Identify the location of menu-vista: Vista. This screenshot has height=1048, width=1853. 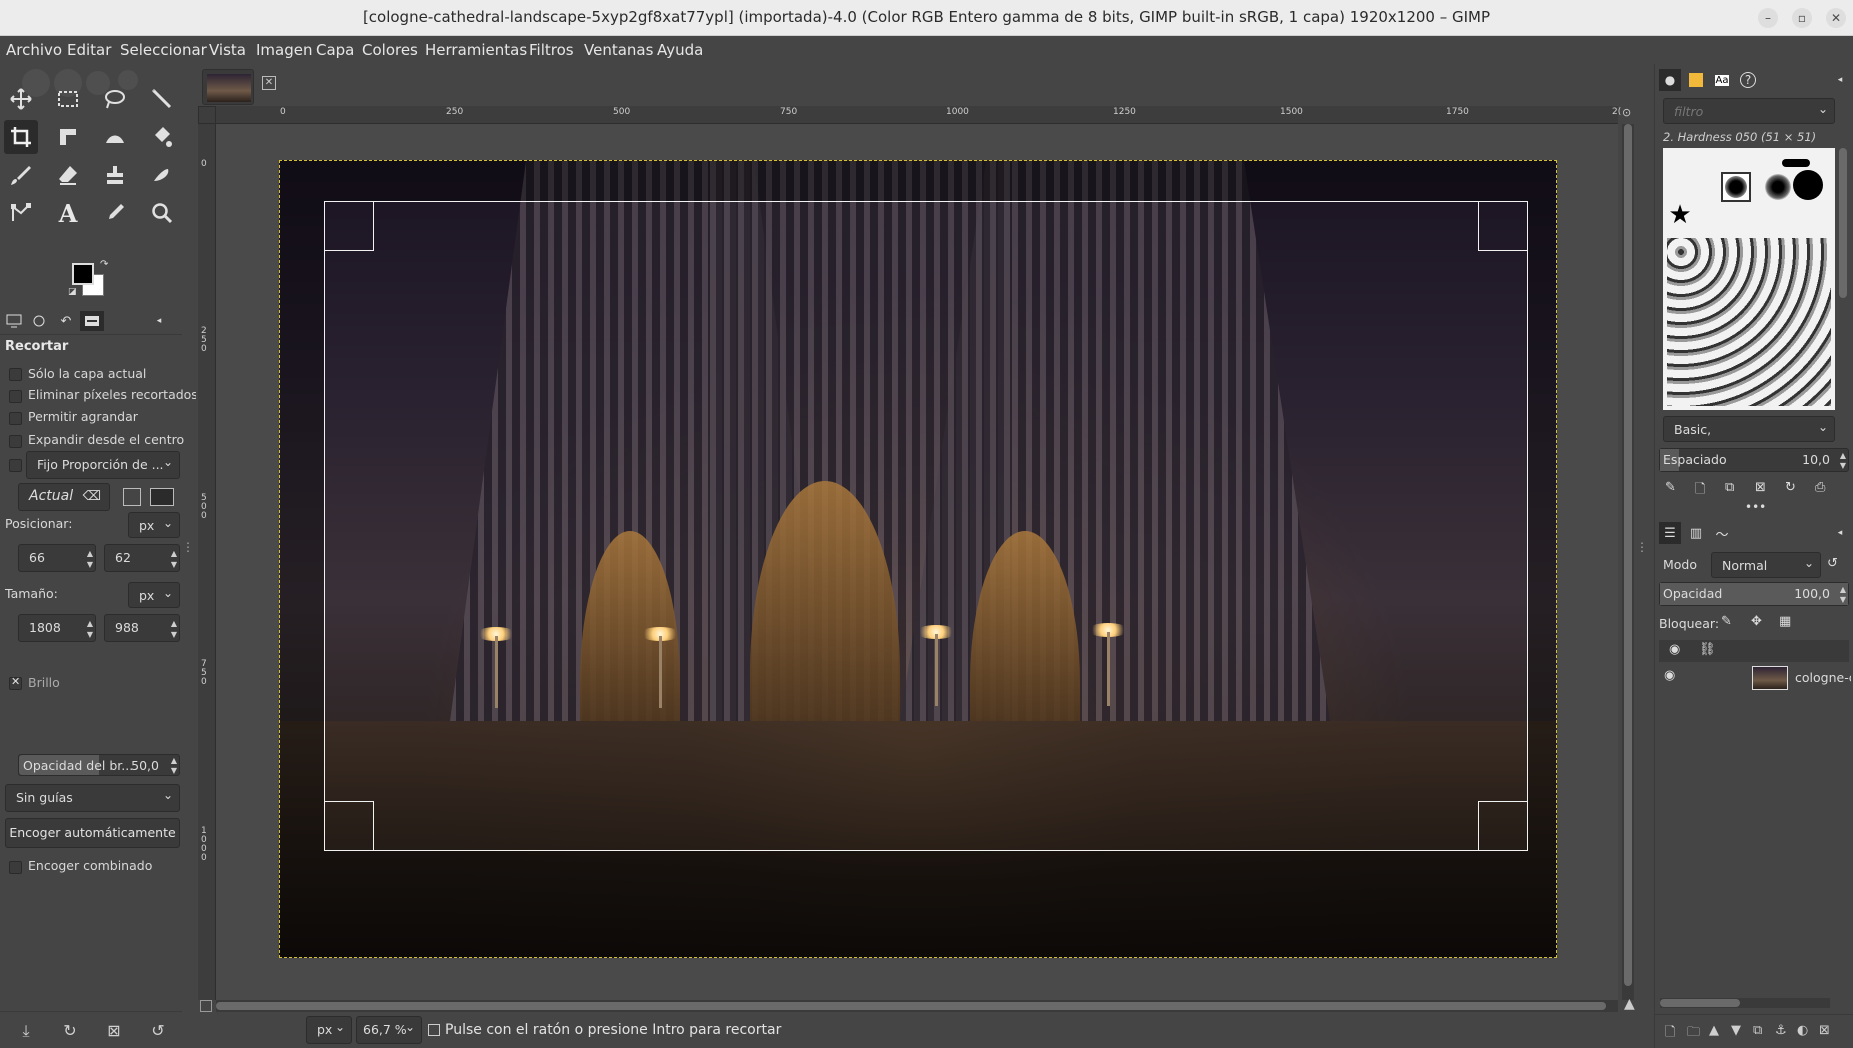
(227, 50).